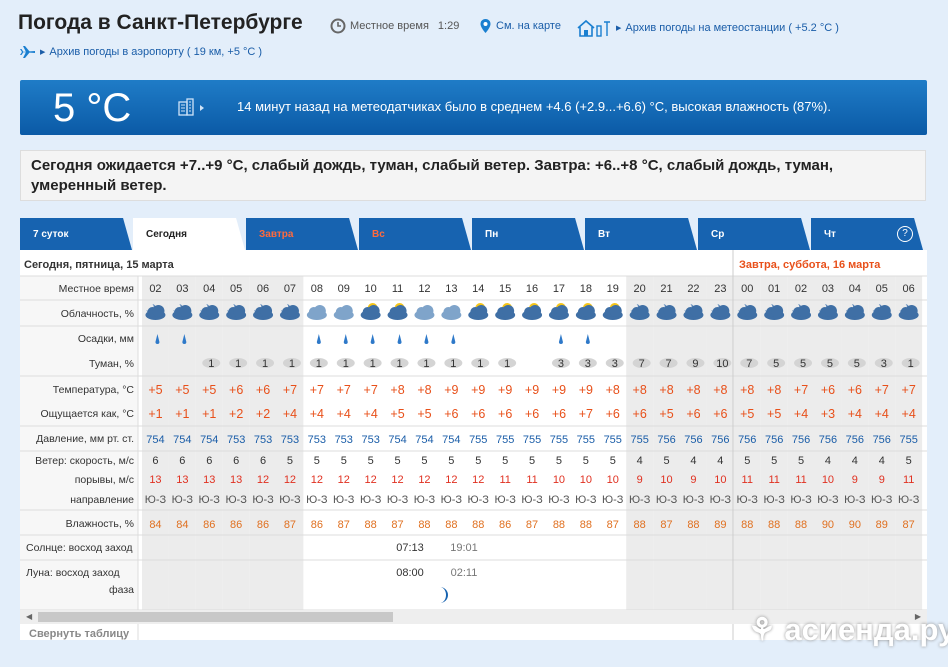 This screenshot has width=948, height=667. What do you see at coordinates (290, 289) in the screenshot?
I see `hour-cell: 07` at bounding box center [290, 289].